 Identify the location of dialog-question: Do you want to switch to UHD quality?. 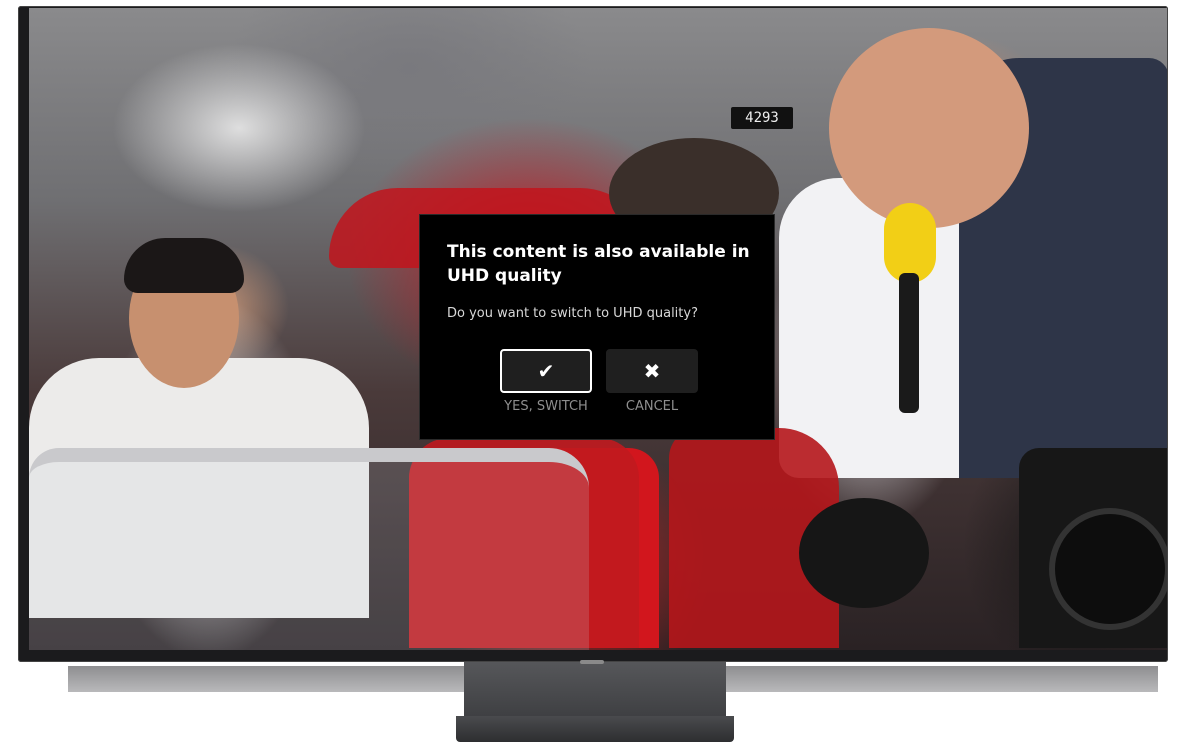
(572, 313).